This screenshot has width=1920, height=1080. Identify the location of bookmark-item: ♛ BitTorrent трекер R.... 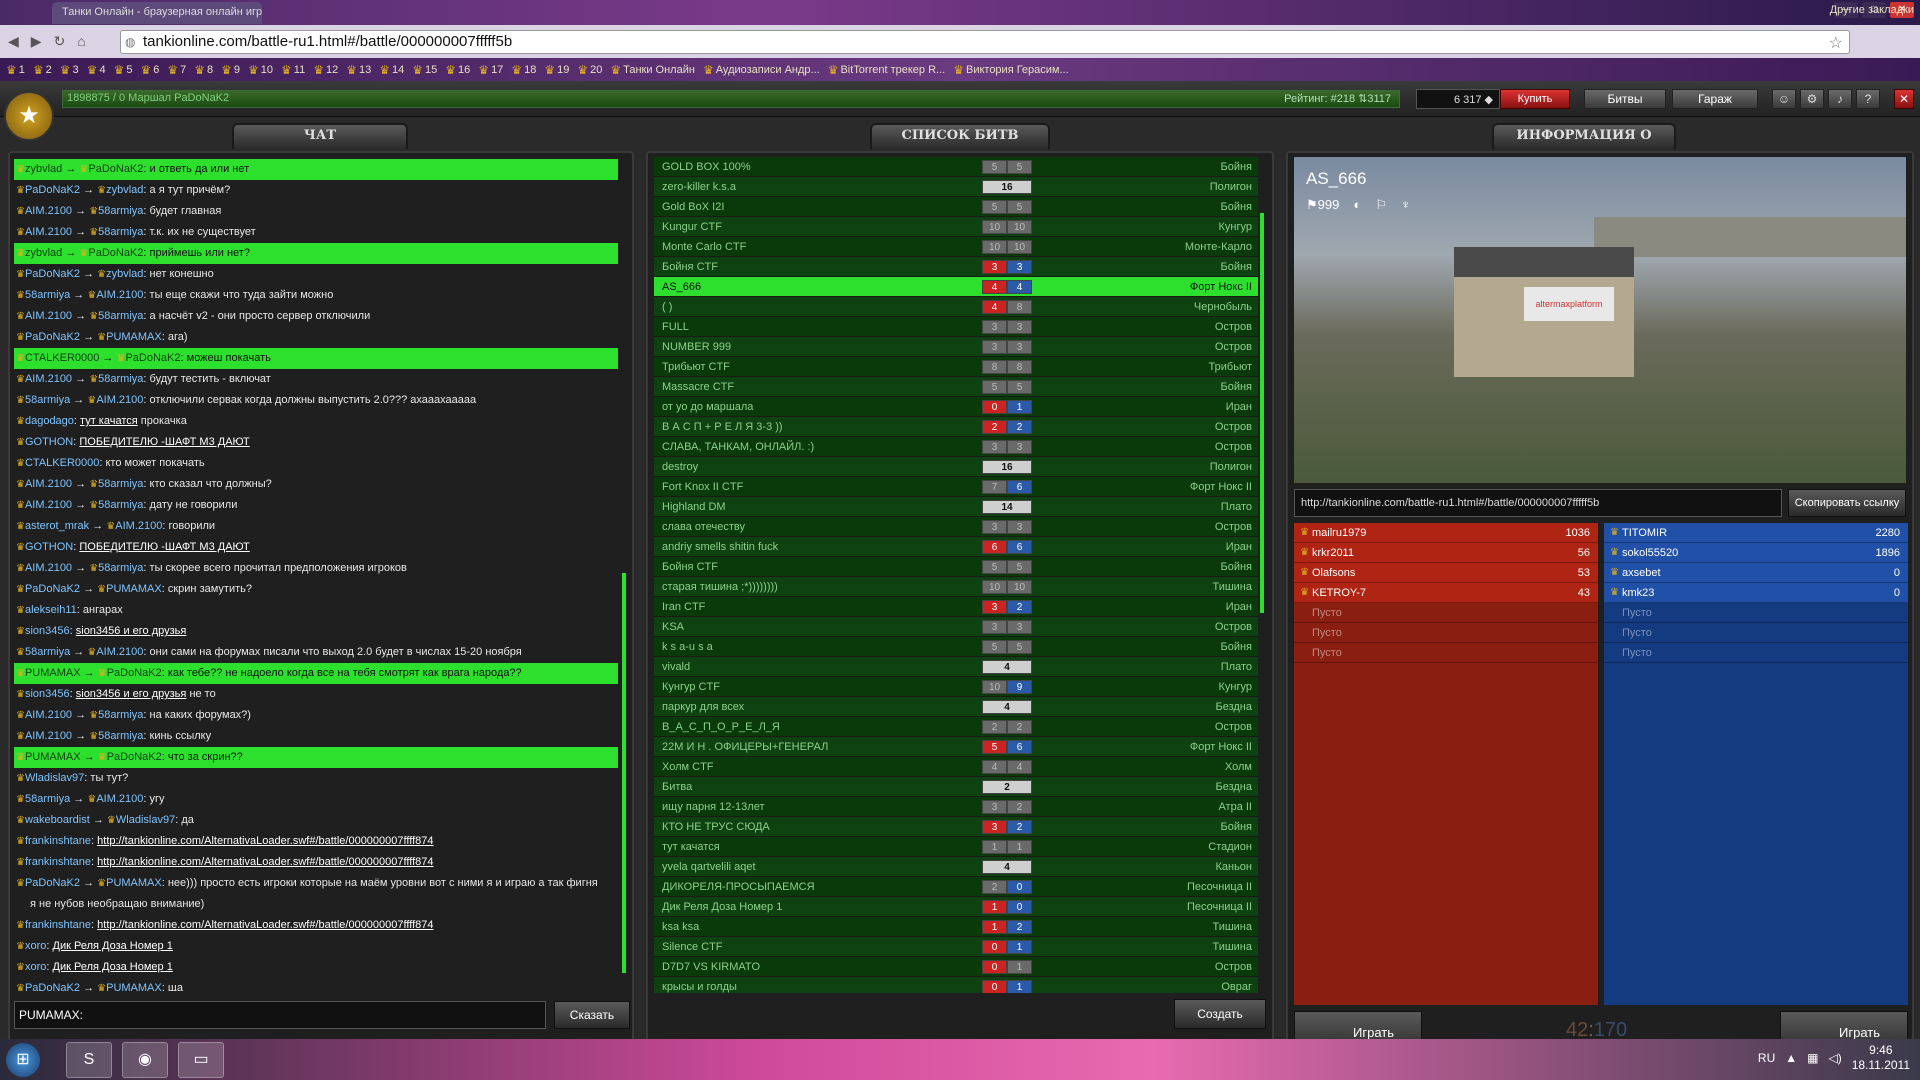
(887, 70).